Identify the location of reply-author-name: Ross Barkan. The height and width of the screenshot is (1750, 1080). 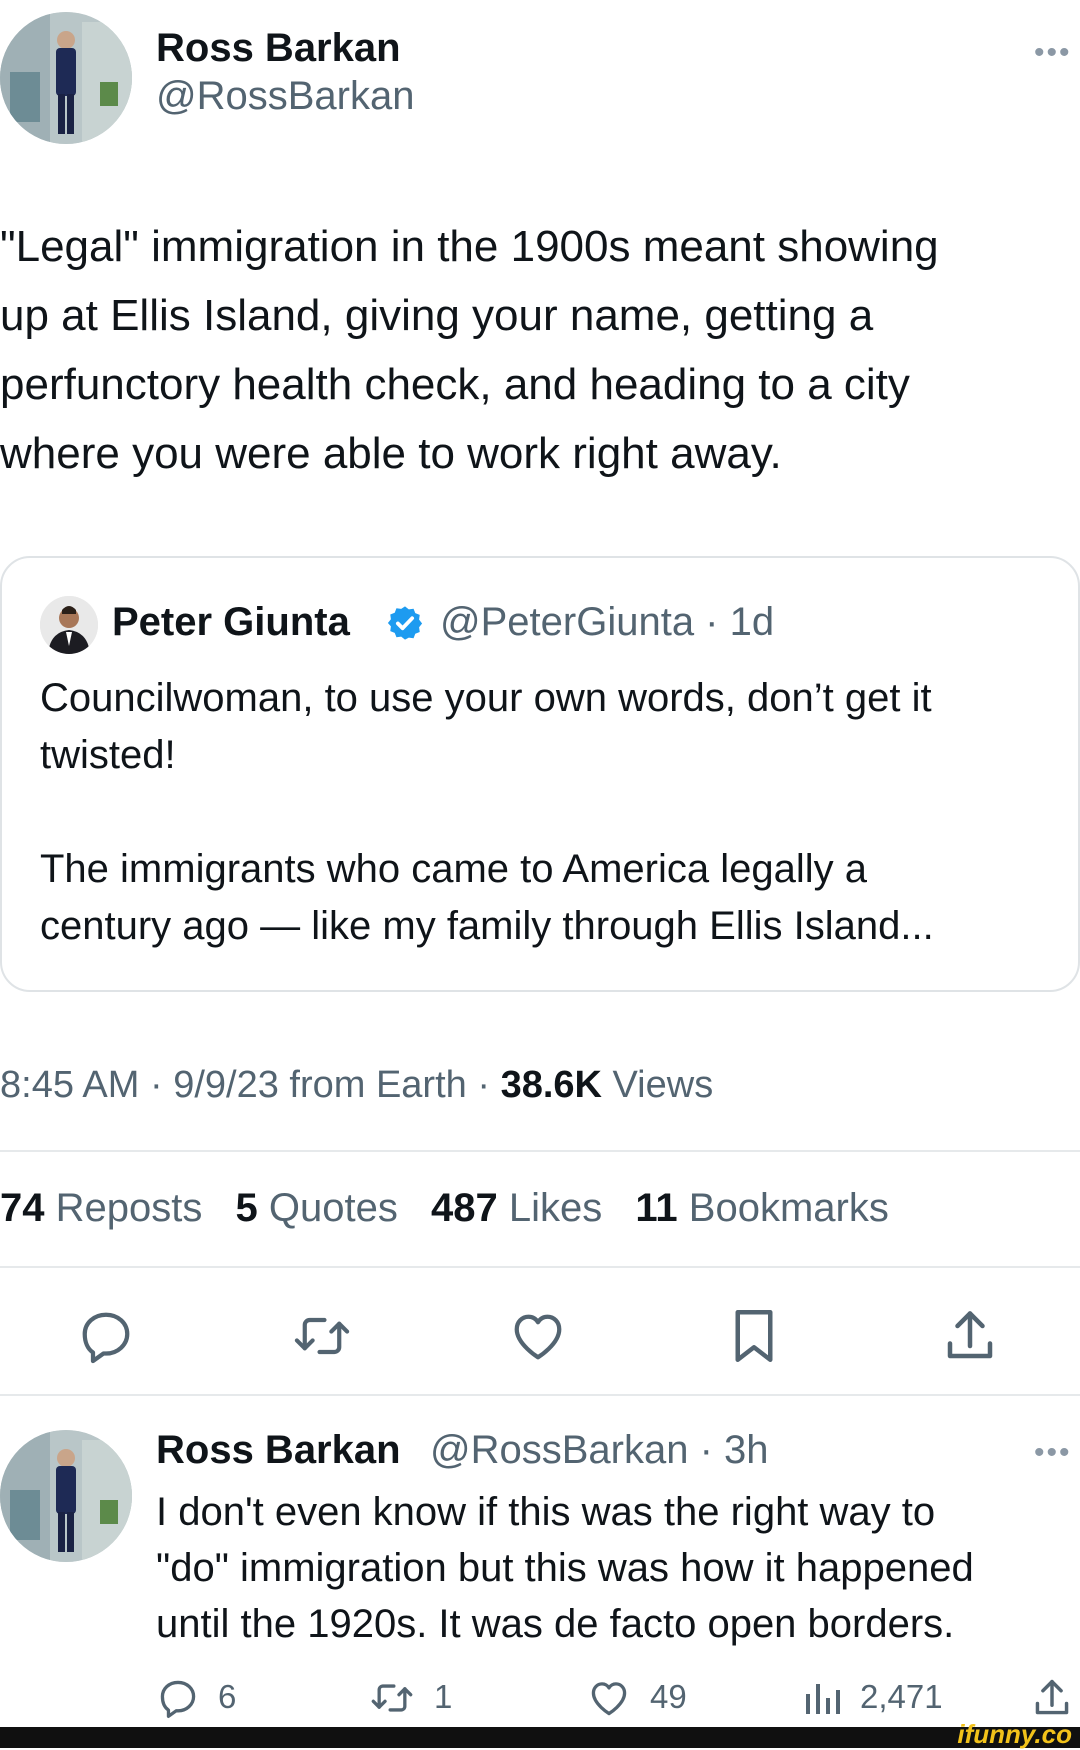
(278, 1450).